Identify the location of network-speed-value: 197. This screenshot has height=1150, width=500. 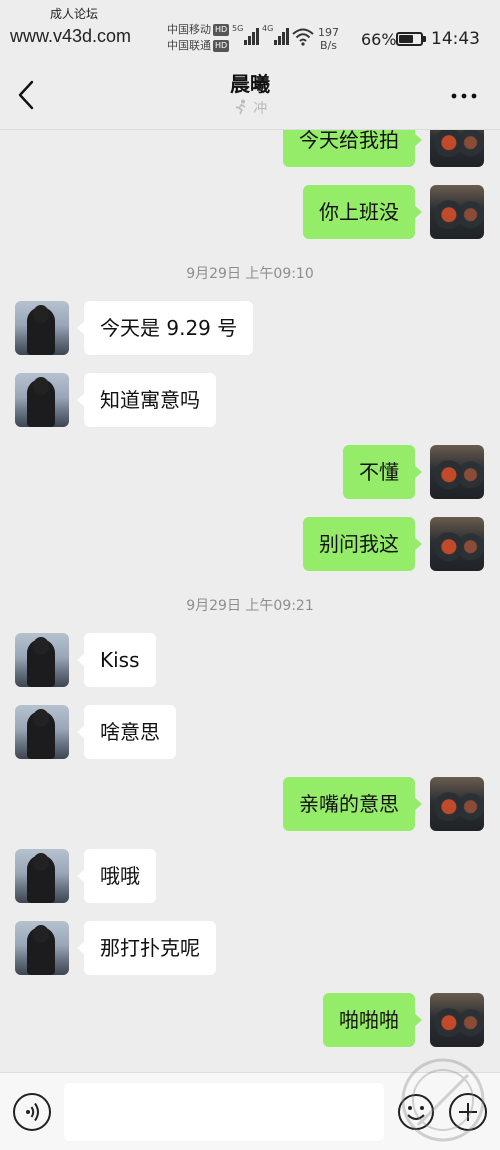
(328, 32).